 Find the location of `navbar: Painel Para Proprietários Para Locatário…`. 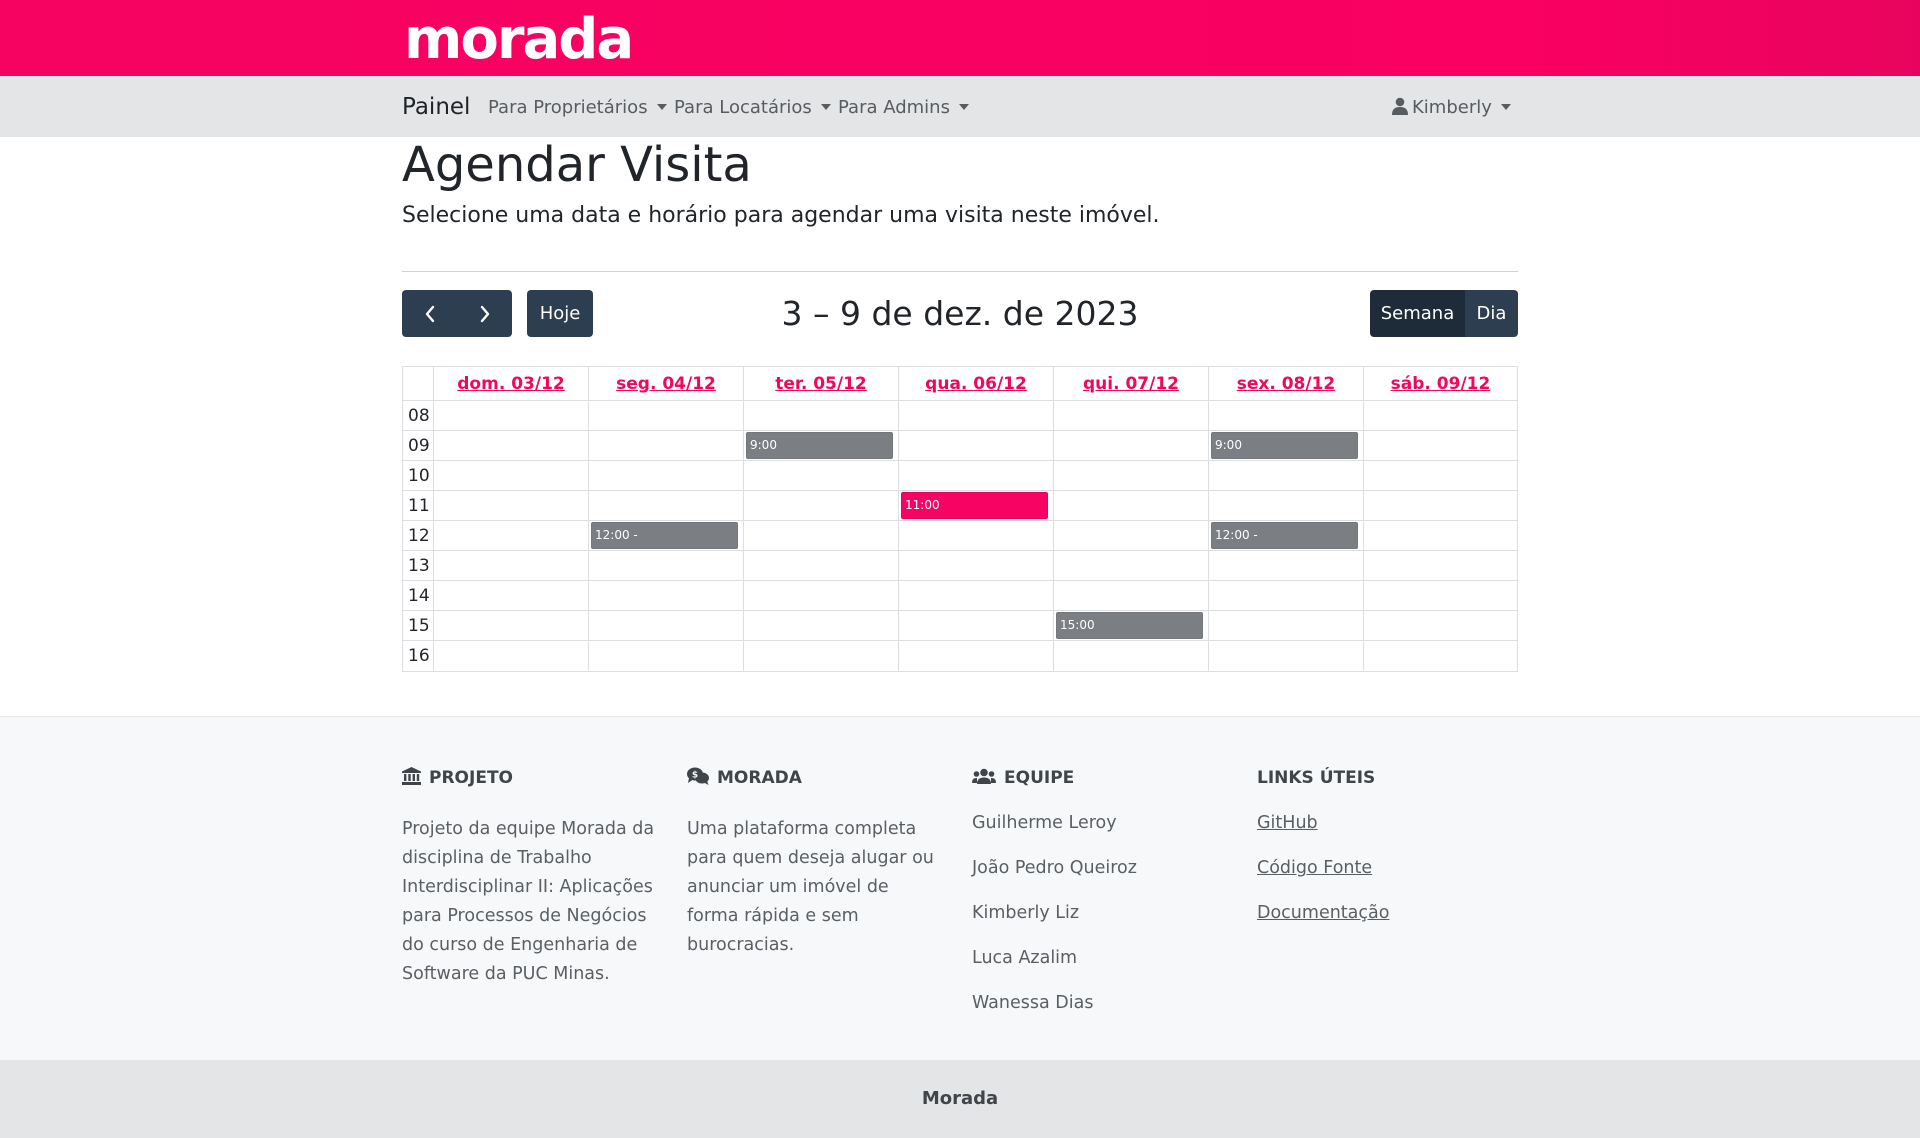

navbar: Painel Para Proprietários Para Locatário… is located at coordinates (960, 106).